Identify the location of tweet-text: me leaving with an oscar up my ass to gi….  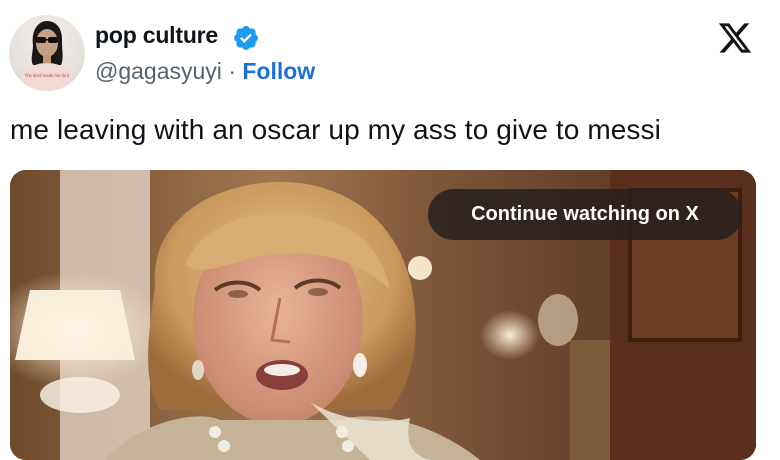
(335, 129).